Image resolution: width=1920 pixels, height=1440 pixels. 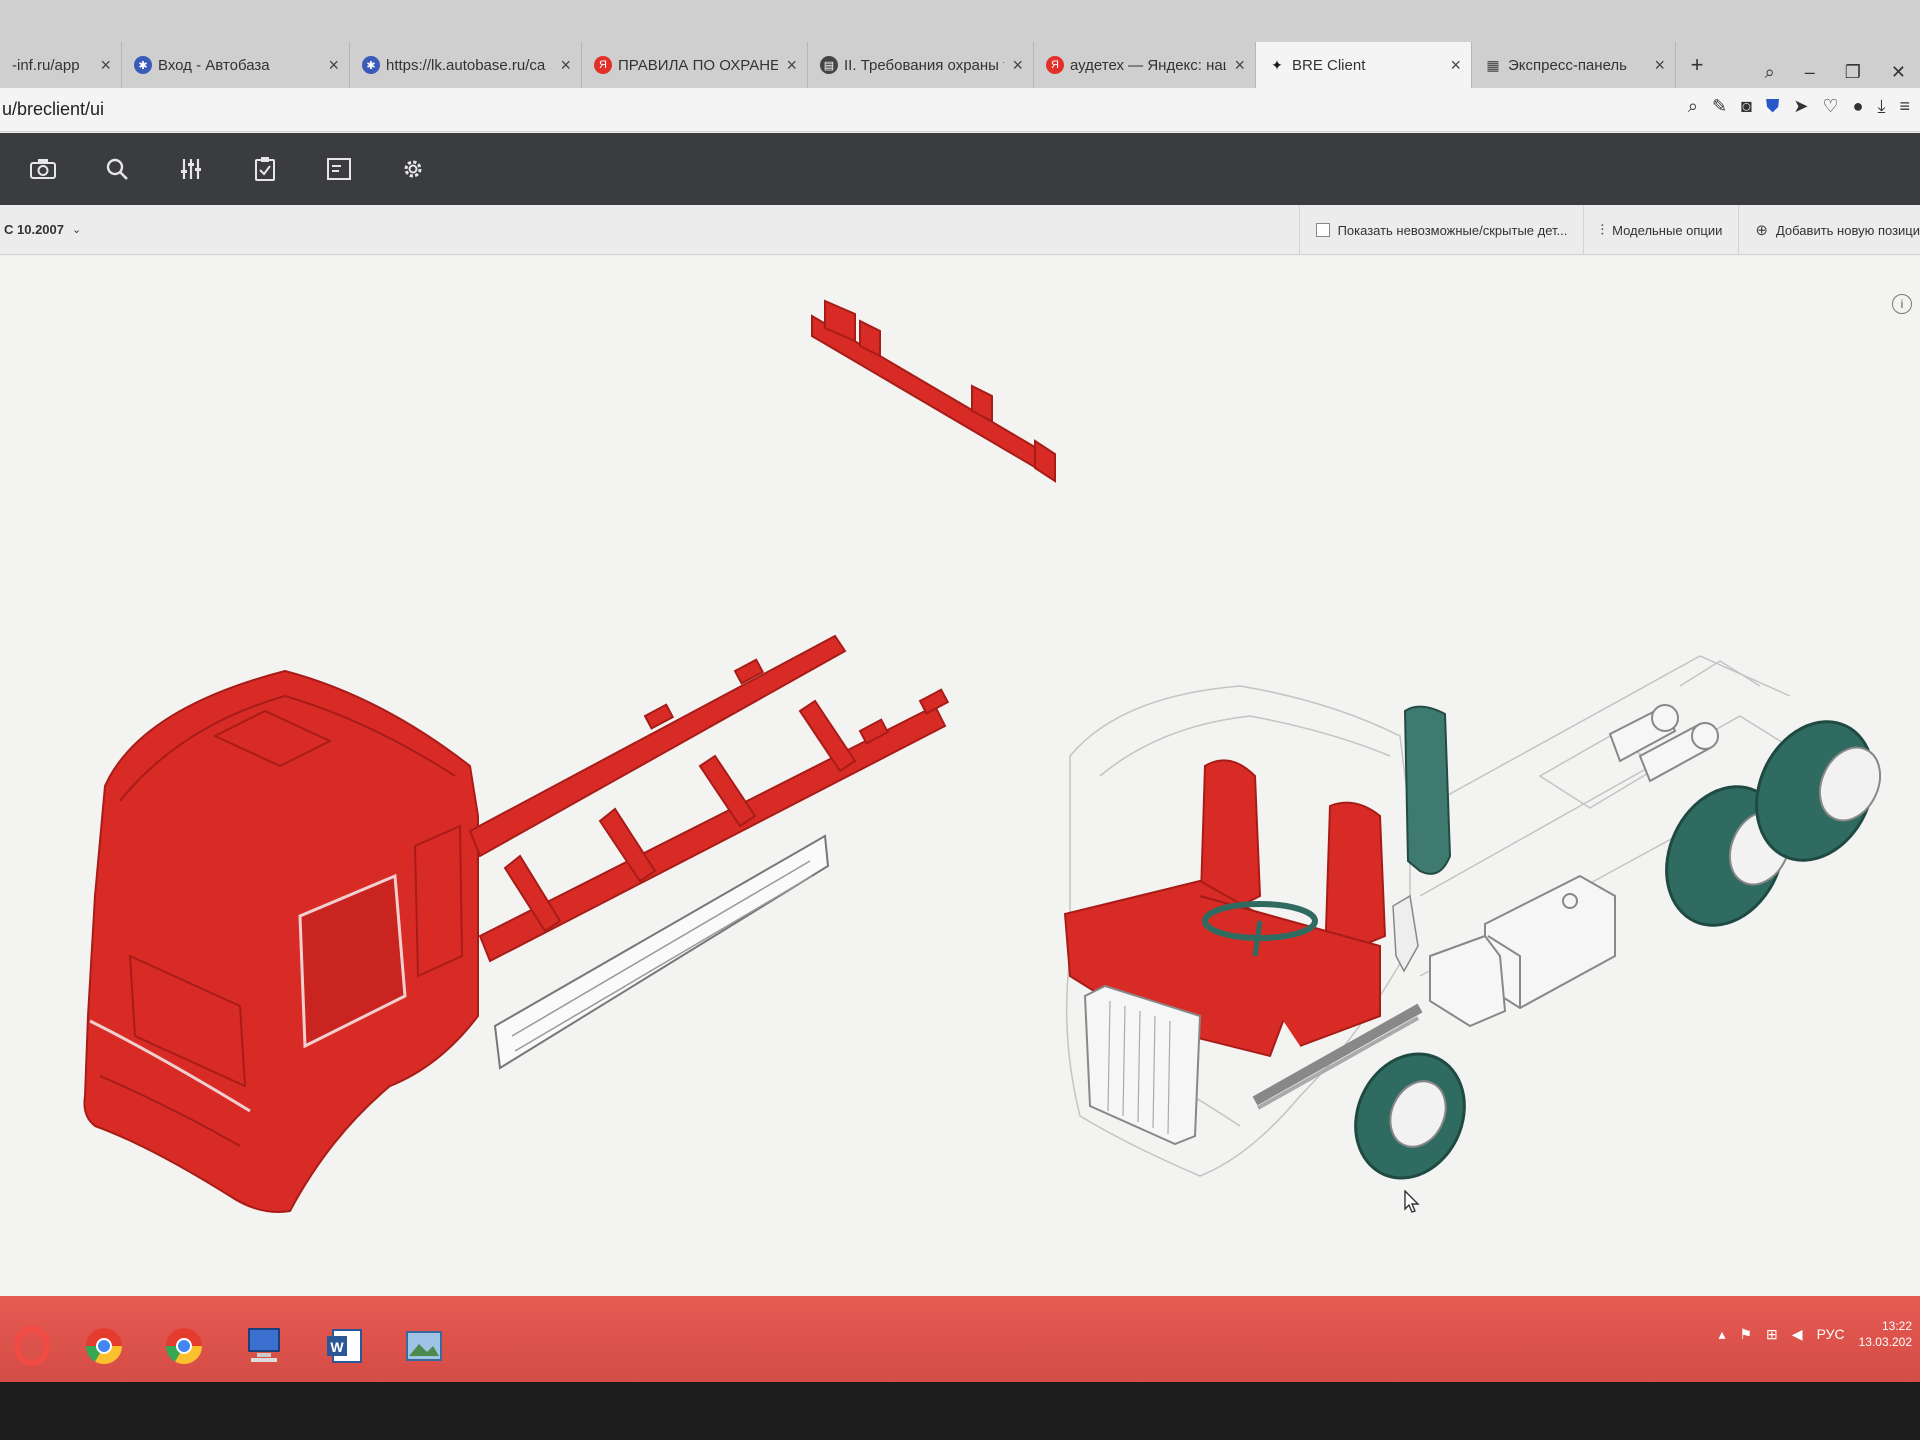 I want to click on mirror-part, so click(x=1427, y=790).